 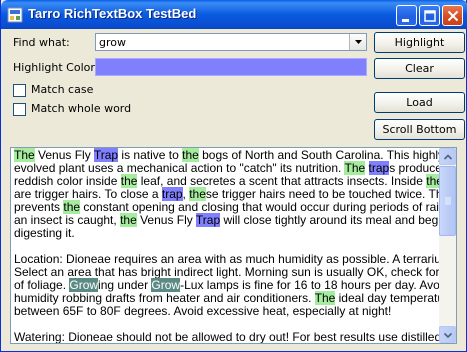 I want to click on close-button, so click(x=452, y=15).